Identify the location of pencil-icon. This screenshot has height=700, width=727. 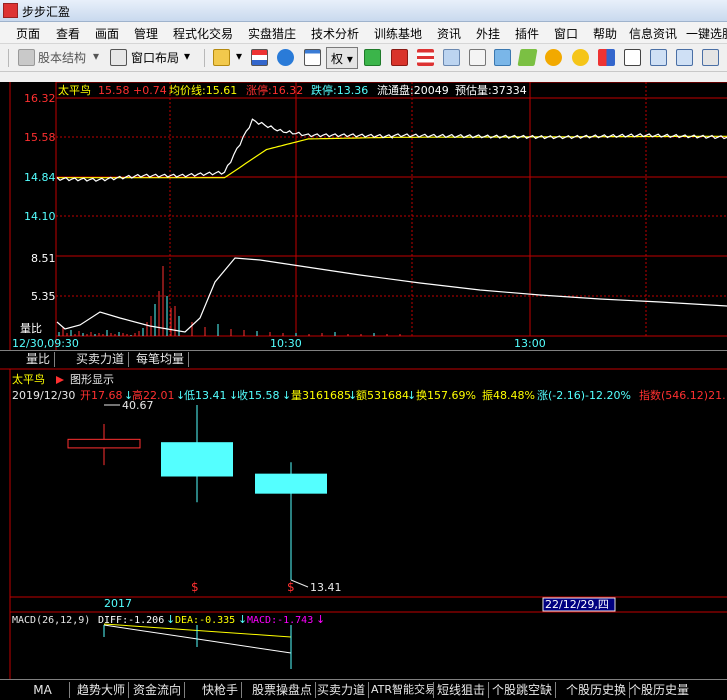
(527, 57).